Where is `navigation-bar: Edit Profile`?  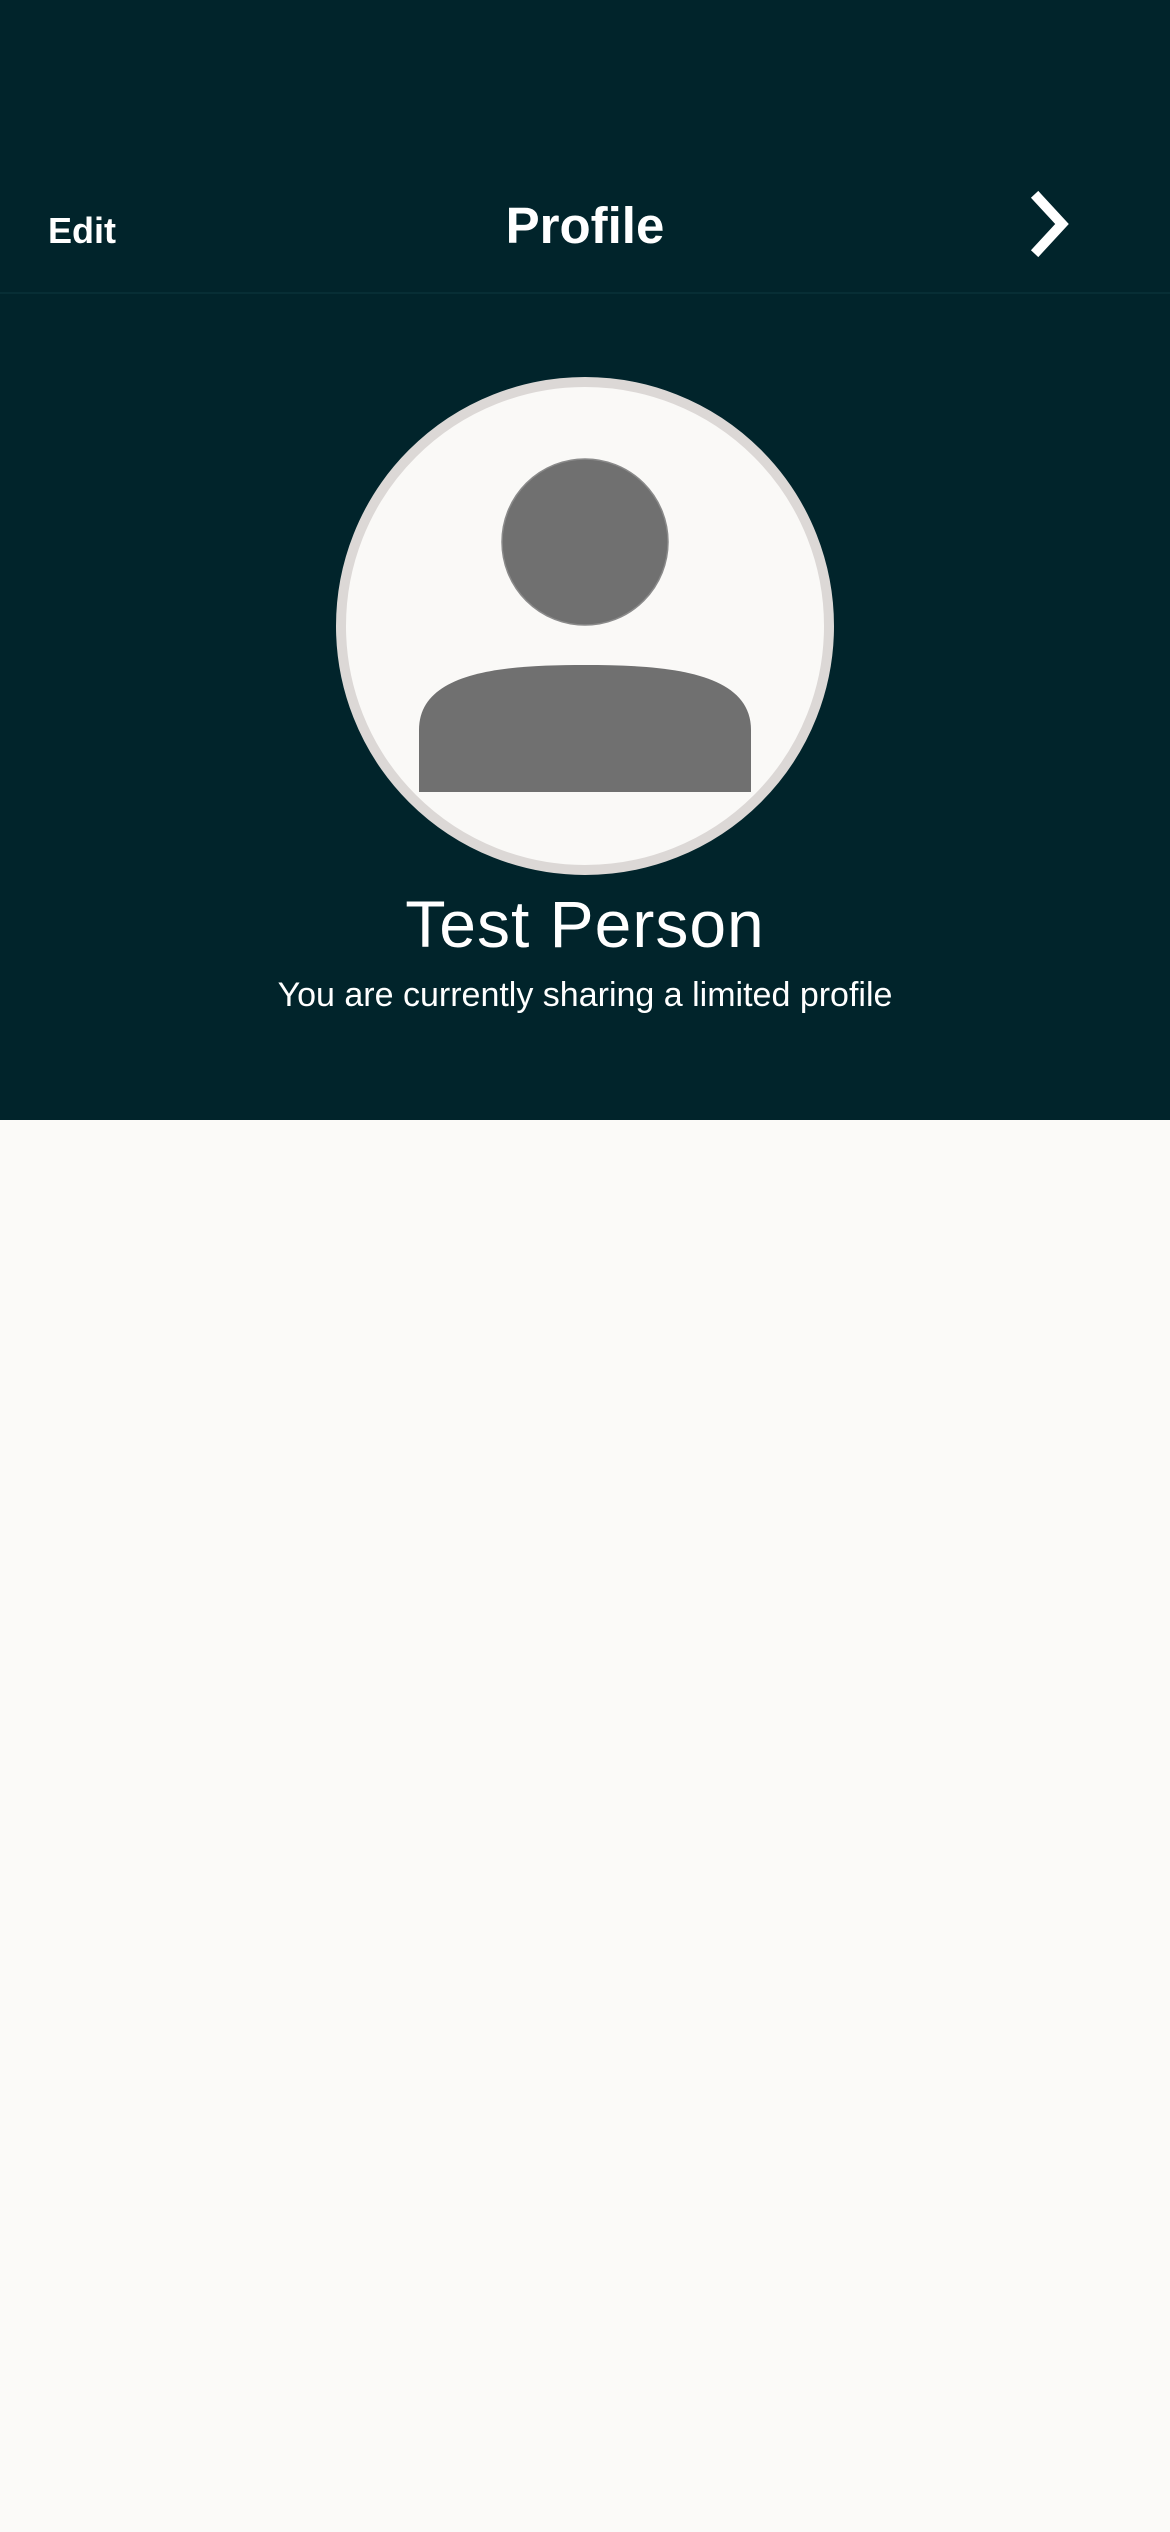 navigation-bar: Edit Profile is located at coordinates (585, 227).